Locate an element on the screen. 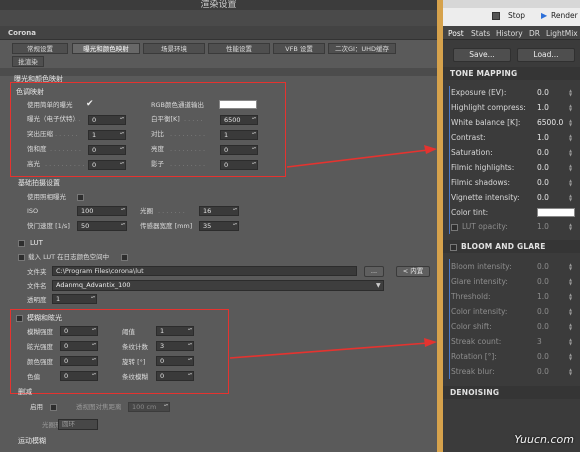 The height and width of the screenshot is (452, 580). rotation-value: 0.0 is located at coordinates (543, 357).